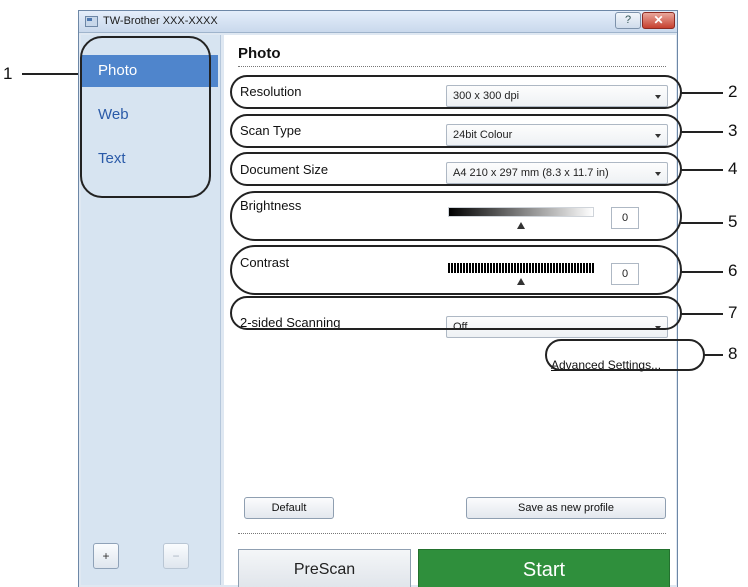 This screenshot has height=587, width=748. I want to click on document-size-value: A4 210 x 297 mm (8.3 x 11.7 in), so click(531, 173).